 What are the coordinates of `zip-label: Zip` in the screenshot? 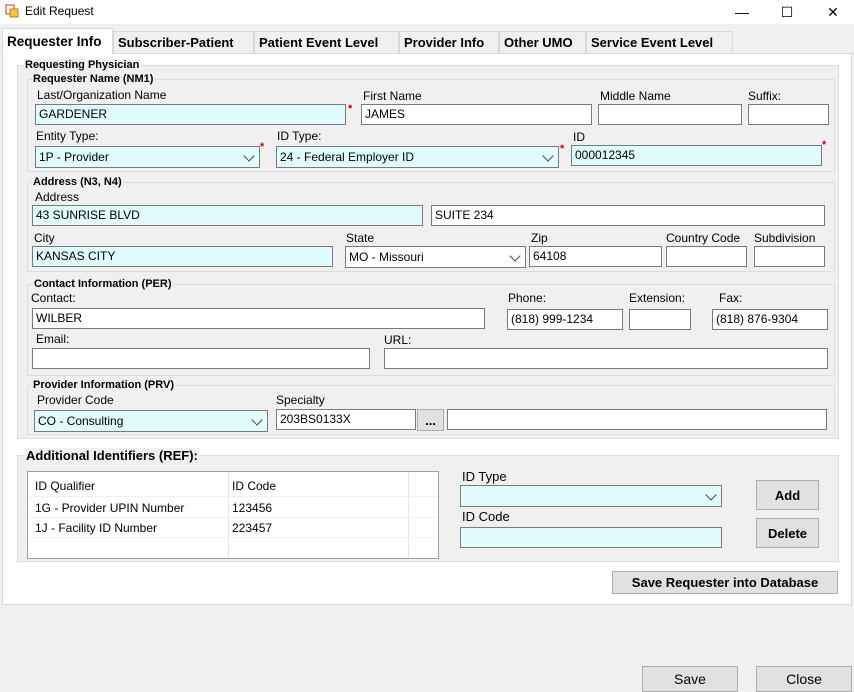 It's located at (539, 238).